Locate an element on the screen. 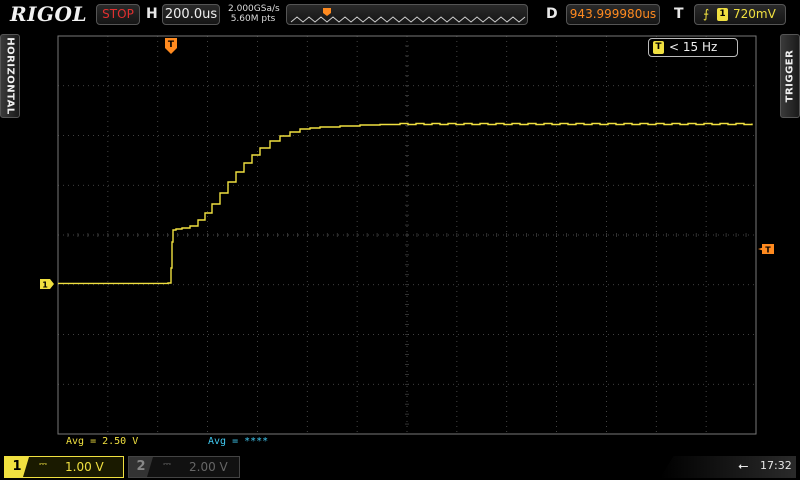 The height and width of the screenshot is (480, 800). horizontal-label: H is located at coordinates (152, 14).